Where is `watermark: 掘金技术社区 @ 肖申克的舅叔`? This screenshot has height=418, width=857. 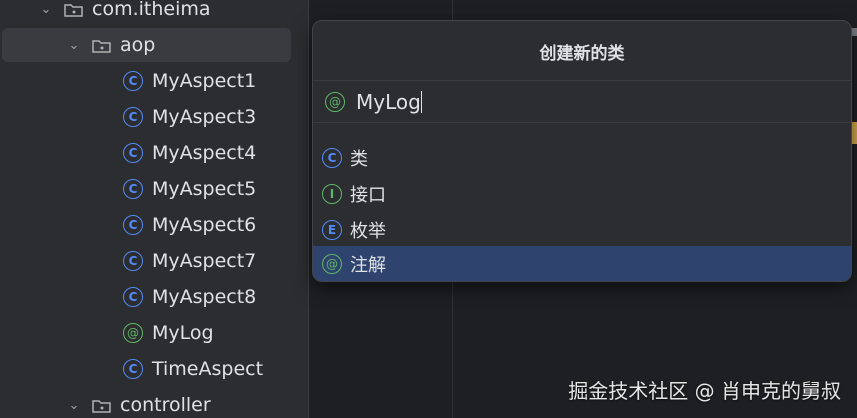
watermark: 掘金技术社区 @ 肖申克的舅叔 is located at coordinates (704, 391).